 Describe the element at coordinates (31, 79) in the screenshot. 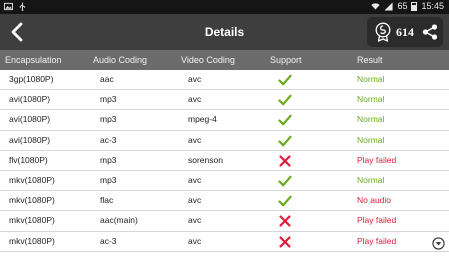

I see `cell-encapsulation: 3gp(1080P)` at that location.